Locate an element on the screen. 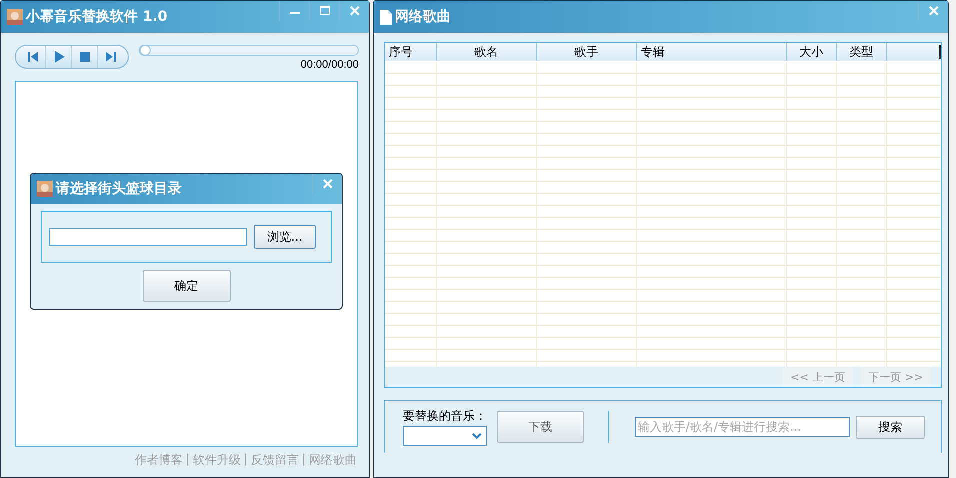  maximize-icon is located at coordinates (325, 11).